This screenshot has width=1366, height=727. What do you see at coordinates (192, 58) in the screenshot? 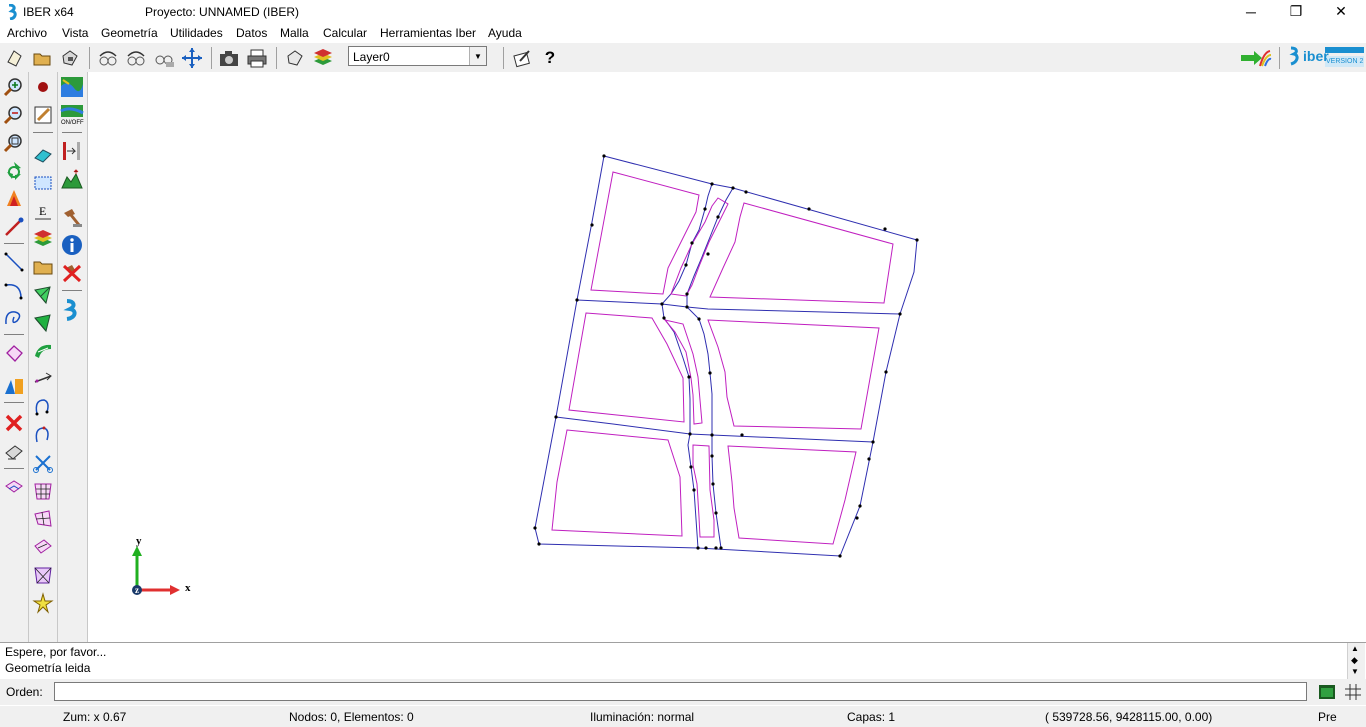
I see `pan-icon` at bounding box center [192, 58].